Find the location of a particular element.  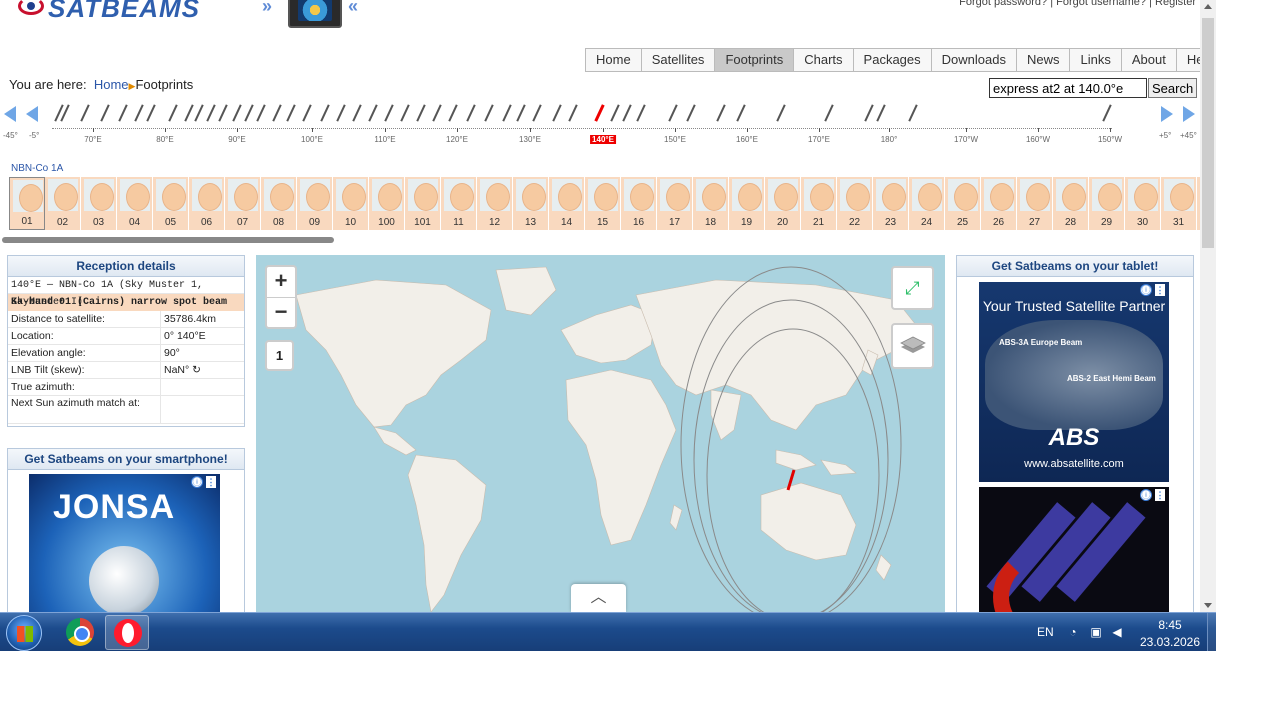

show-desktop-button is located at coordinates (1211, 632).